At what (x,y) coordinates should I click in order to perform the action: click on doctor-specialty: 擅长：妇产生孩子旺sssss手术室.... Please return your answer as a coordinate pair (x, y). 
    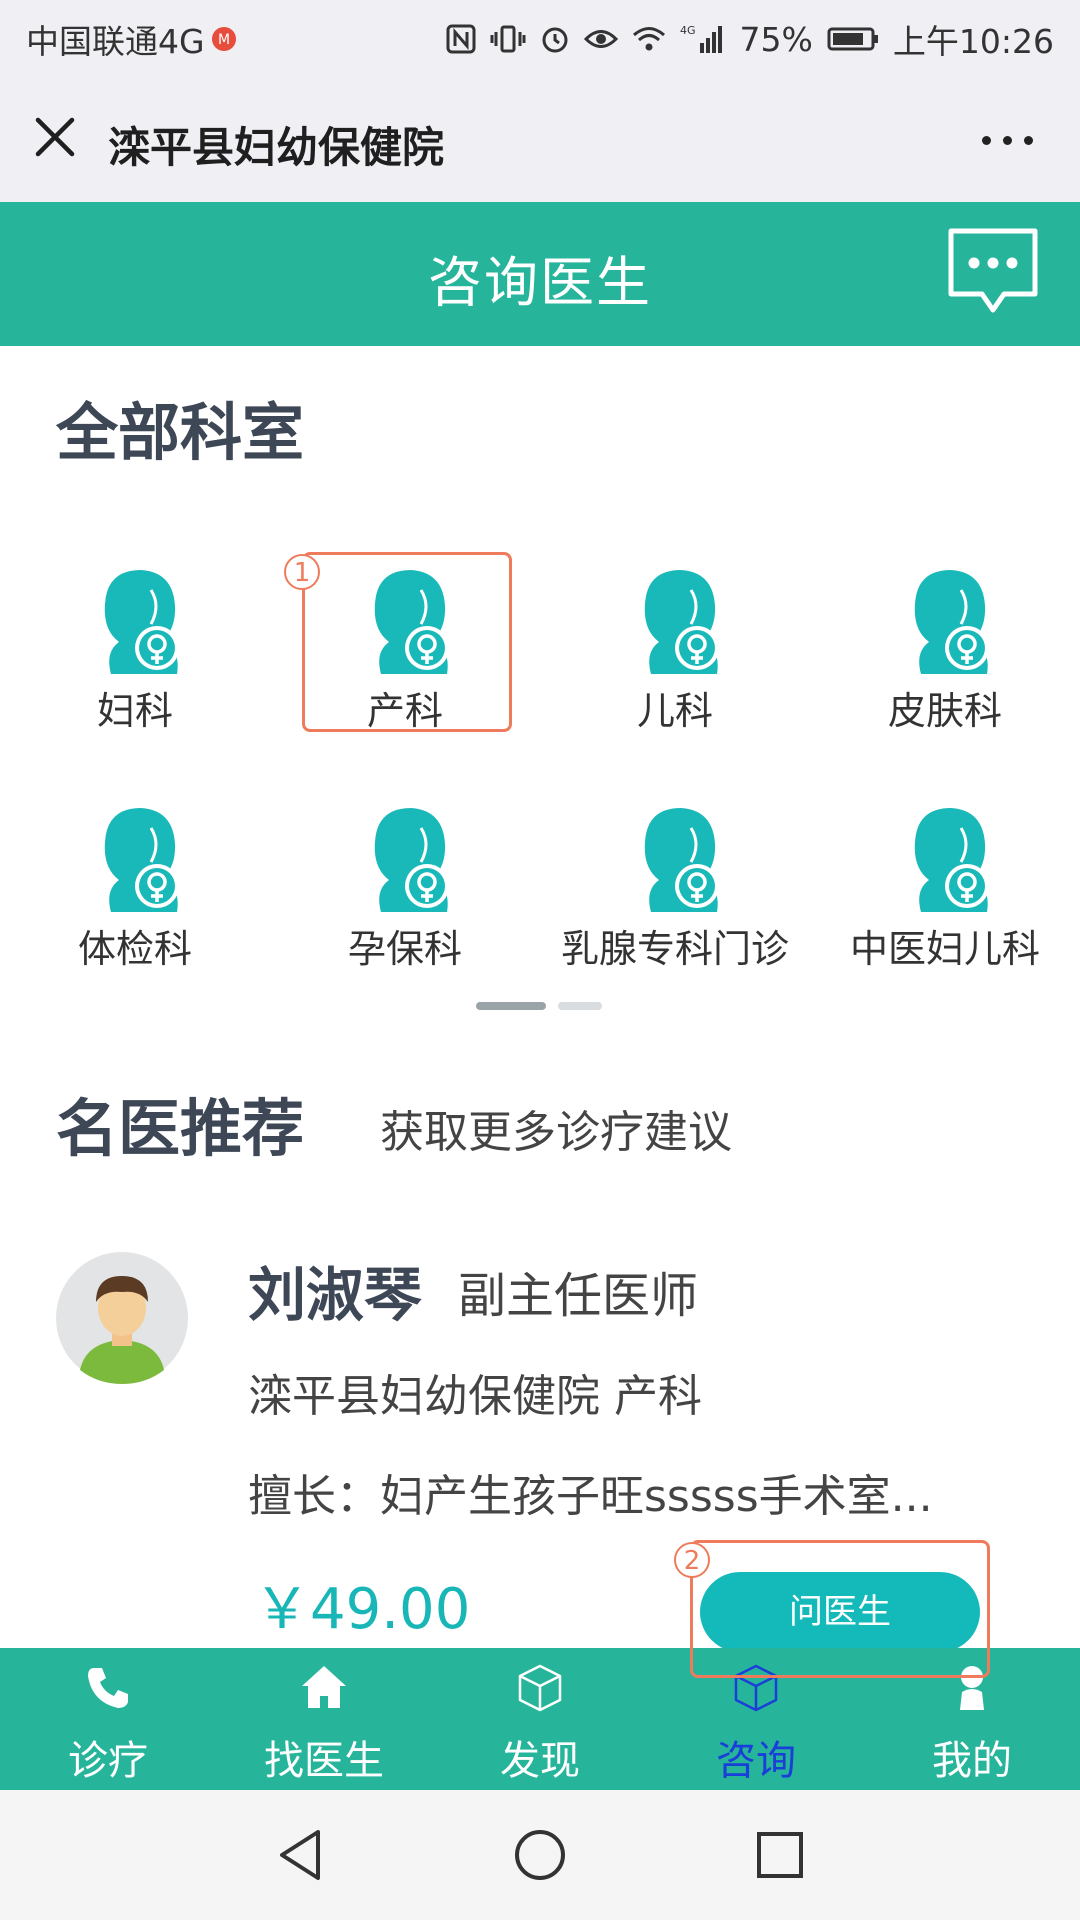
    Looking at the image, I should click on (590, 1496).